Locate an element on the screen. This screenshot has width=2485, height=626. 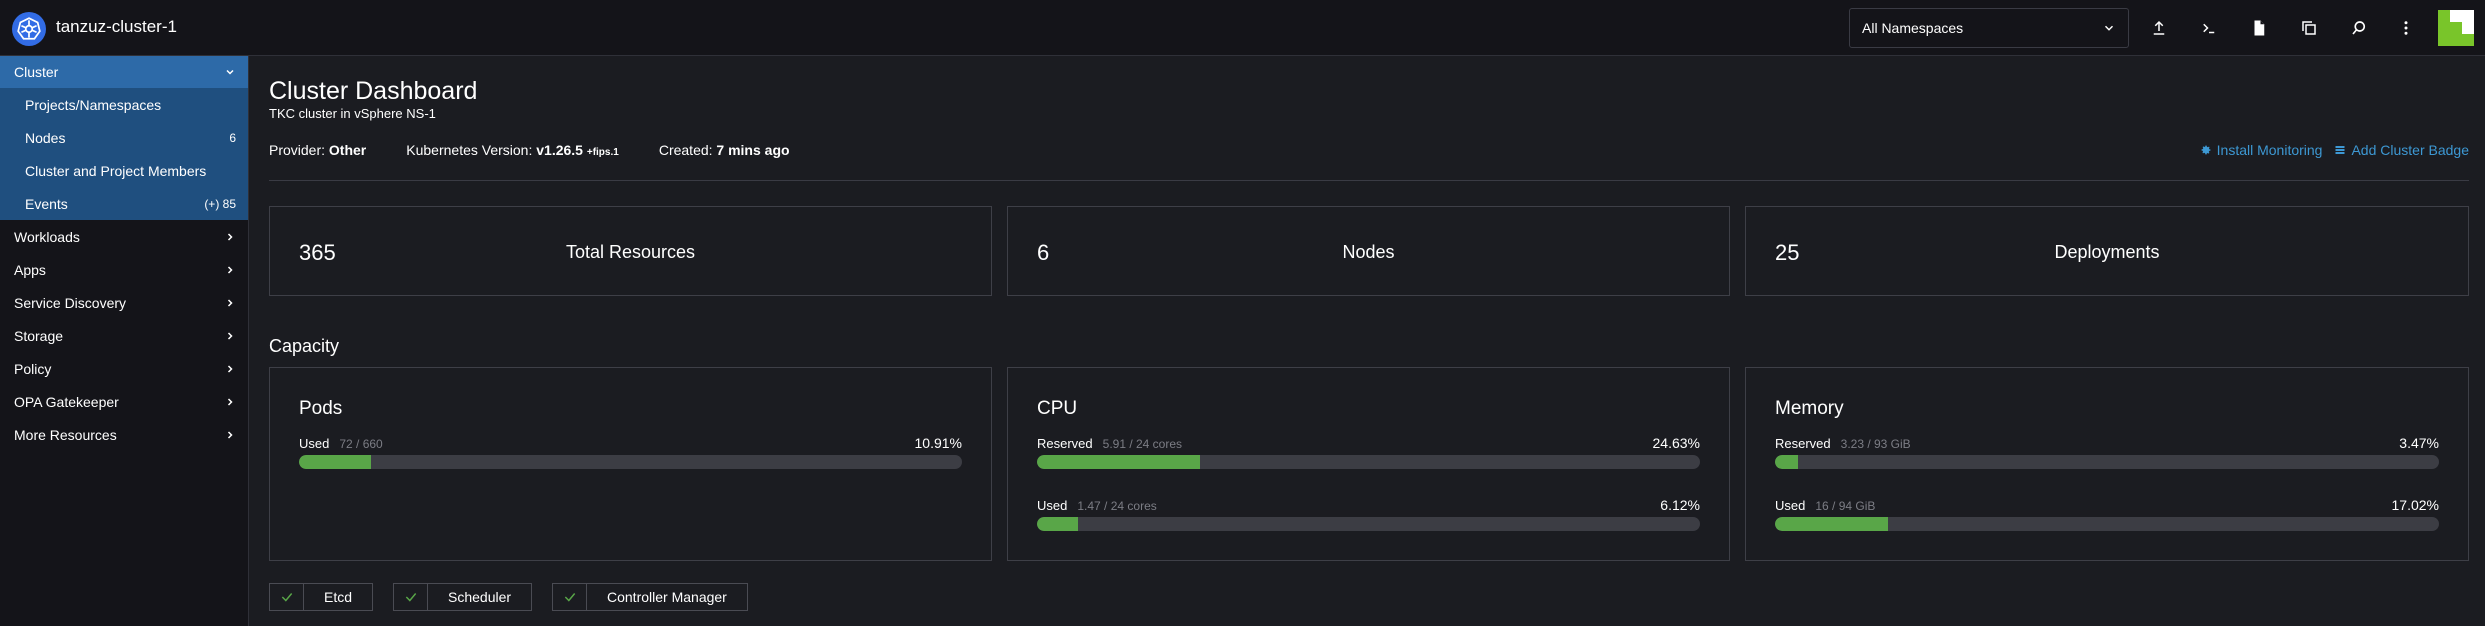
sidebar-item-label: Service Discovery is located at coordinates (70, 302).